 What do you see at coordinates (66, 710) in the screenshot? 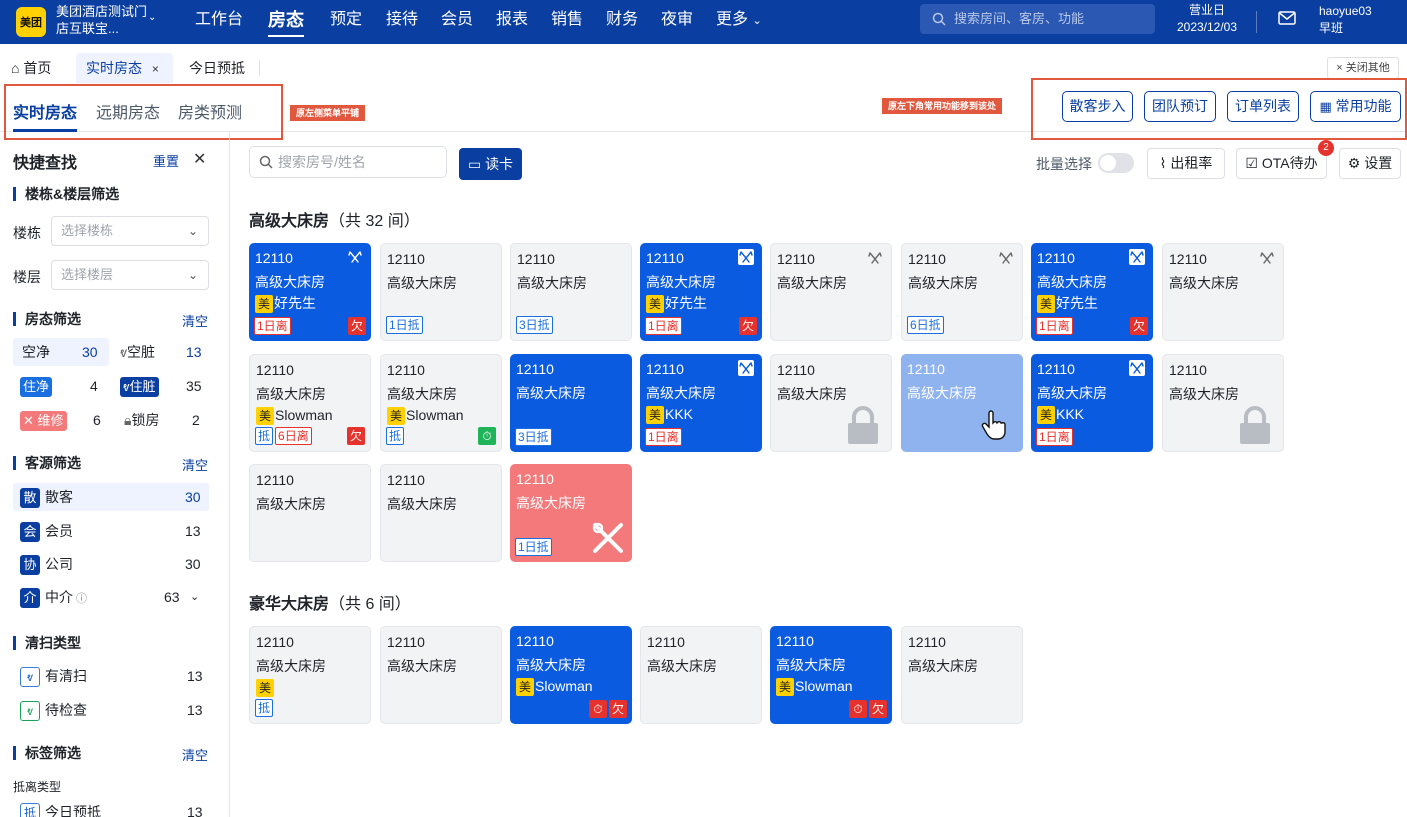
I see `clean-label: 待检查` at bounding box center [66, 710].